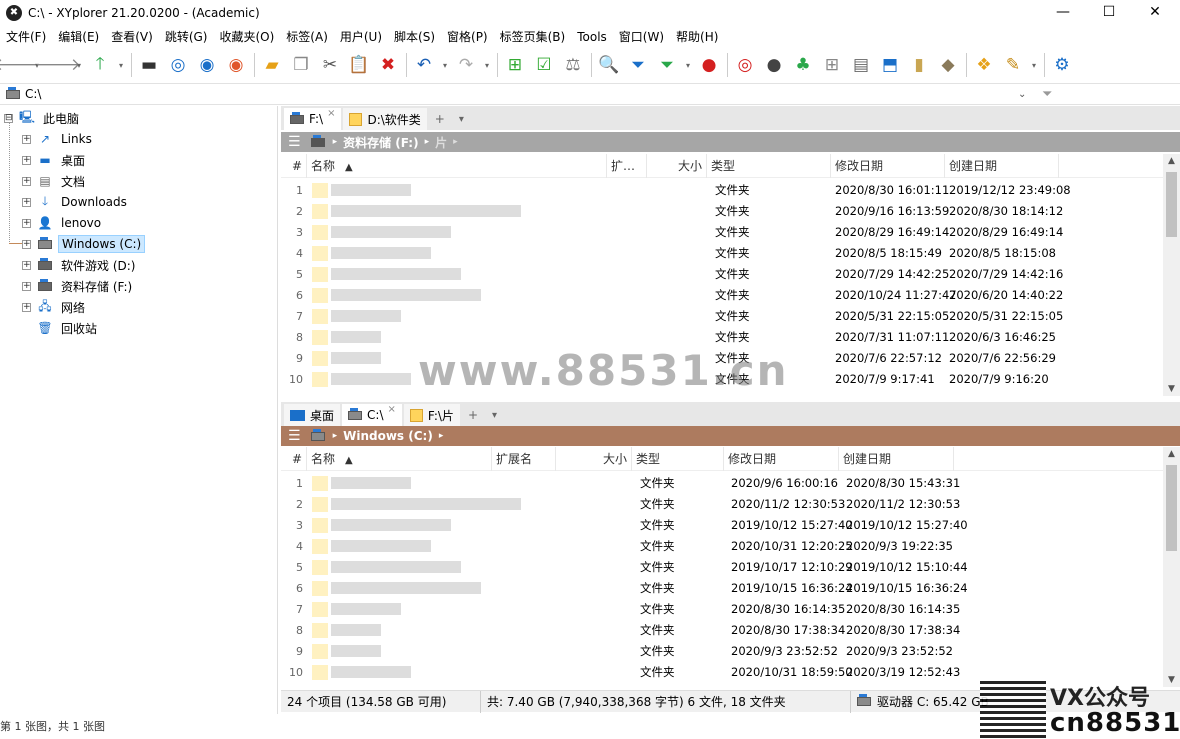  Describe the element at coordinates (1155, 13) in the screenshot. I see `close-window-button: ✕` at that location.